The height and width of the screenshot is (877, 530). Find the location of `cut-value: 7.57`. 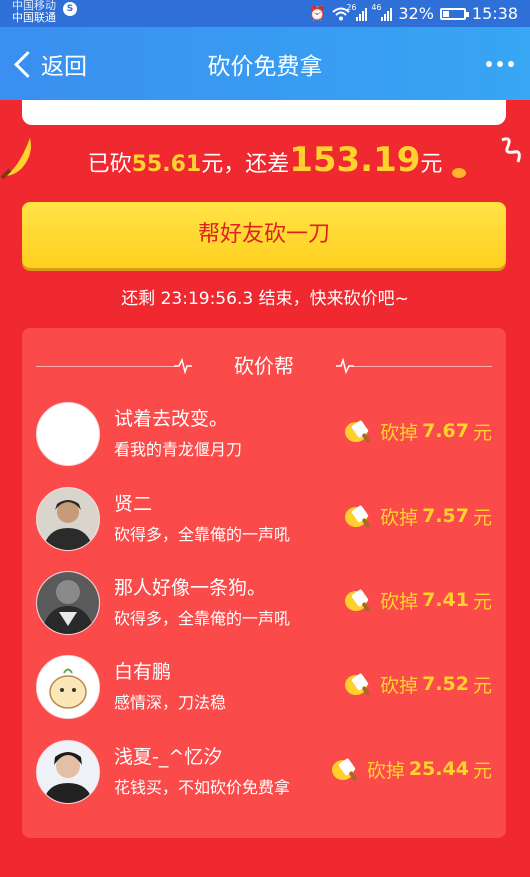

cut-value: 7.57 is located at coordinates (445, 516).